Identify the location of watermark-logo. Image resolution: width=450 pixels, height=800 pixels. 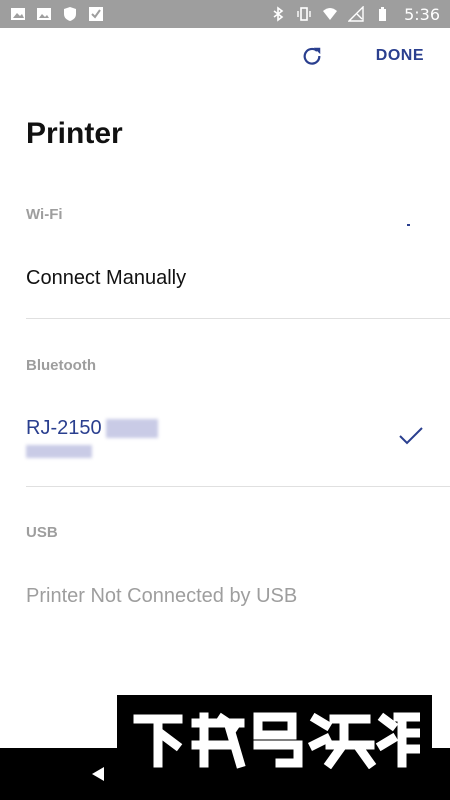
(276, 740).